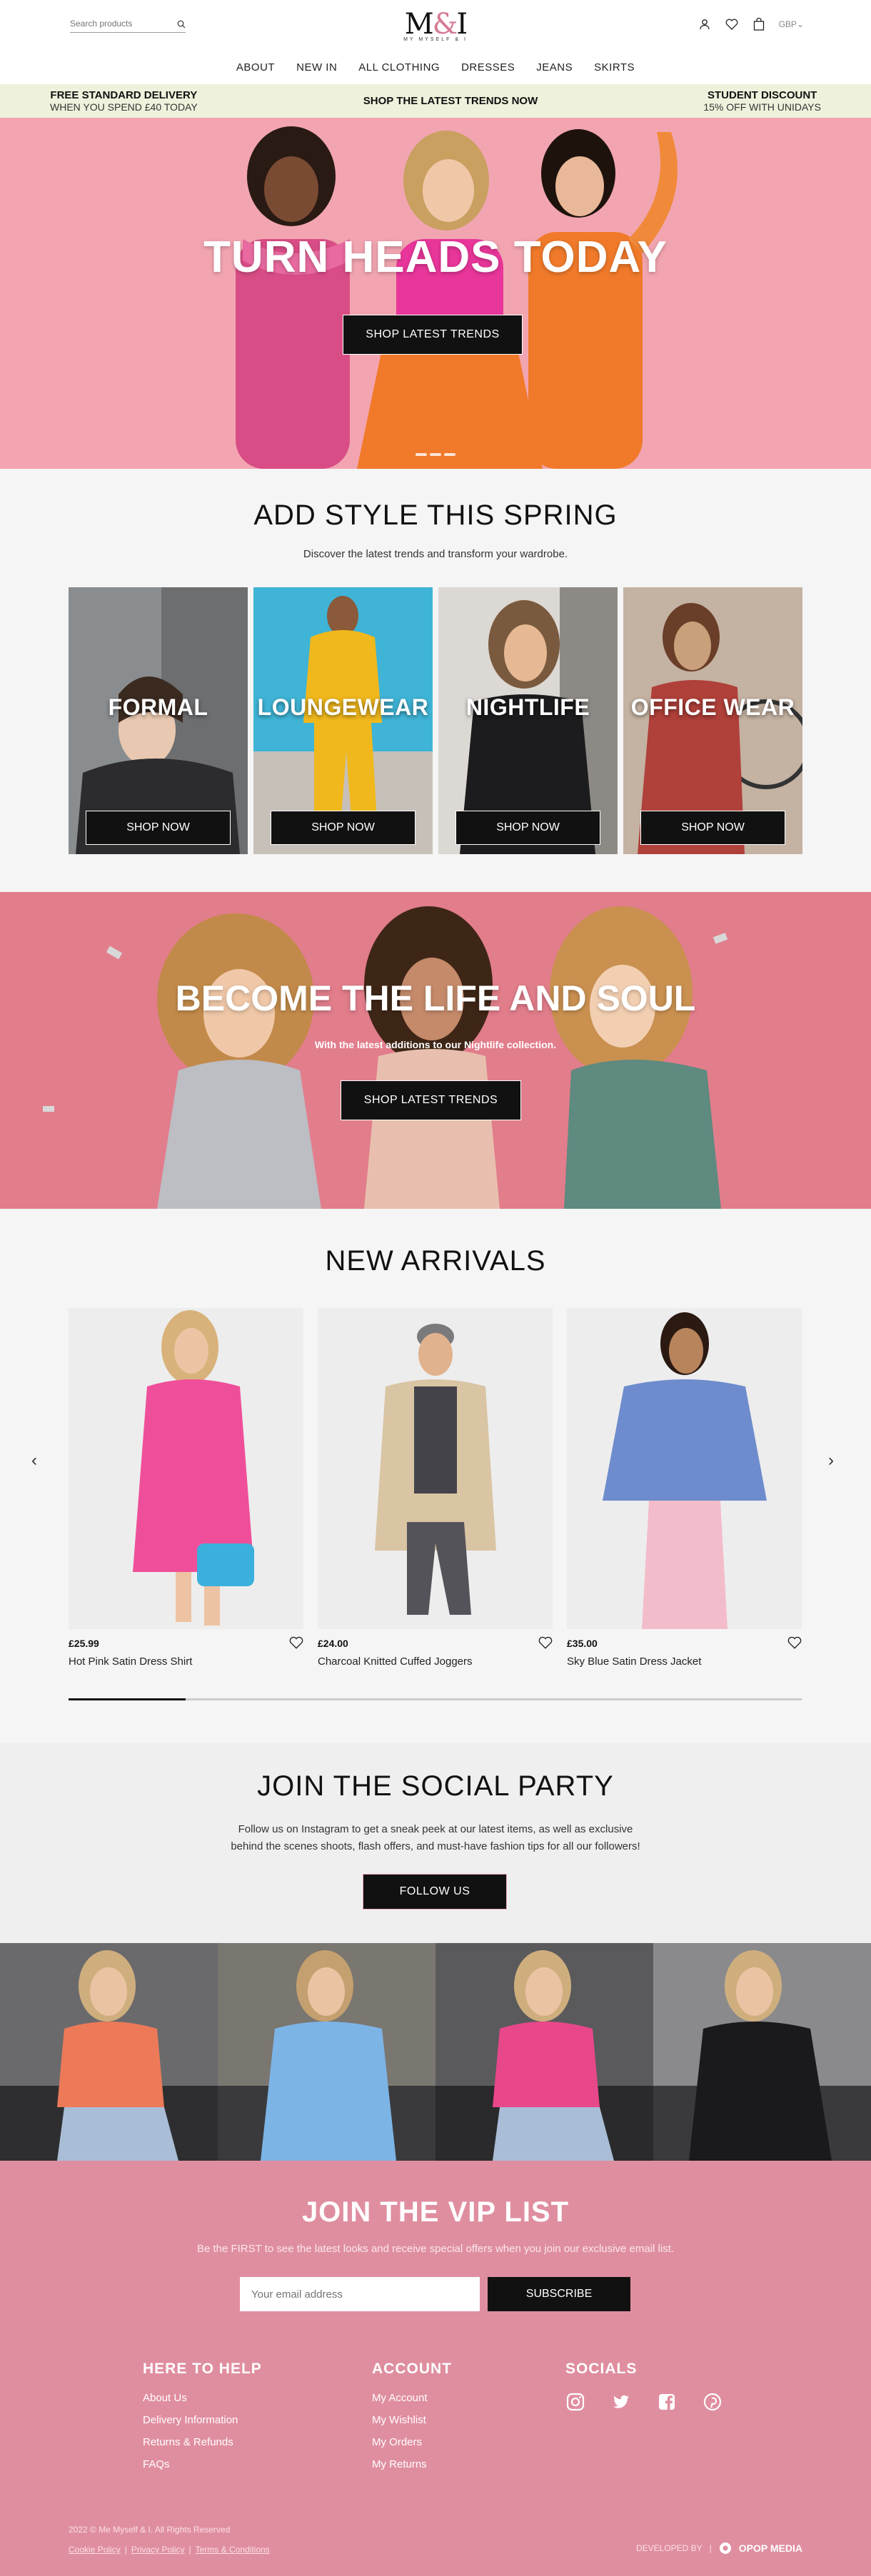 The image size is (871, 2576). I want to click on vip-title: JOIN THE VIP LIST, so click(435, 2212).